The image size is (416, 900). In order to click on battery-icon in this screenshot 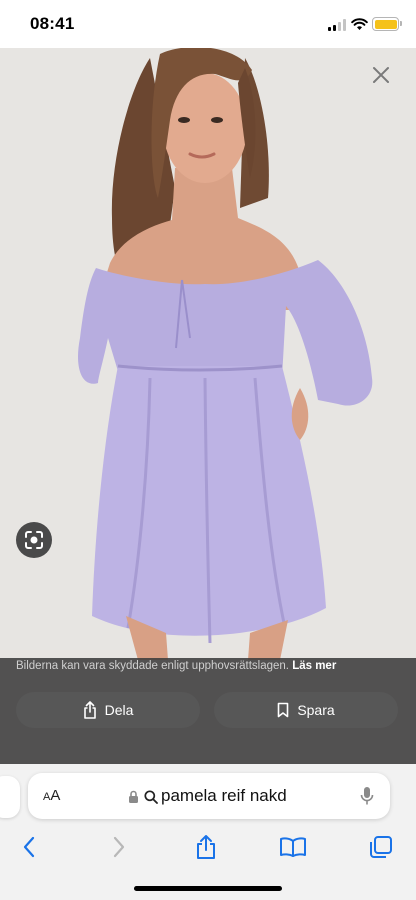, I will do `click(385, 24)`.